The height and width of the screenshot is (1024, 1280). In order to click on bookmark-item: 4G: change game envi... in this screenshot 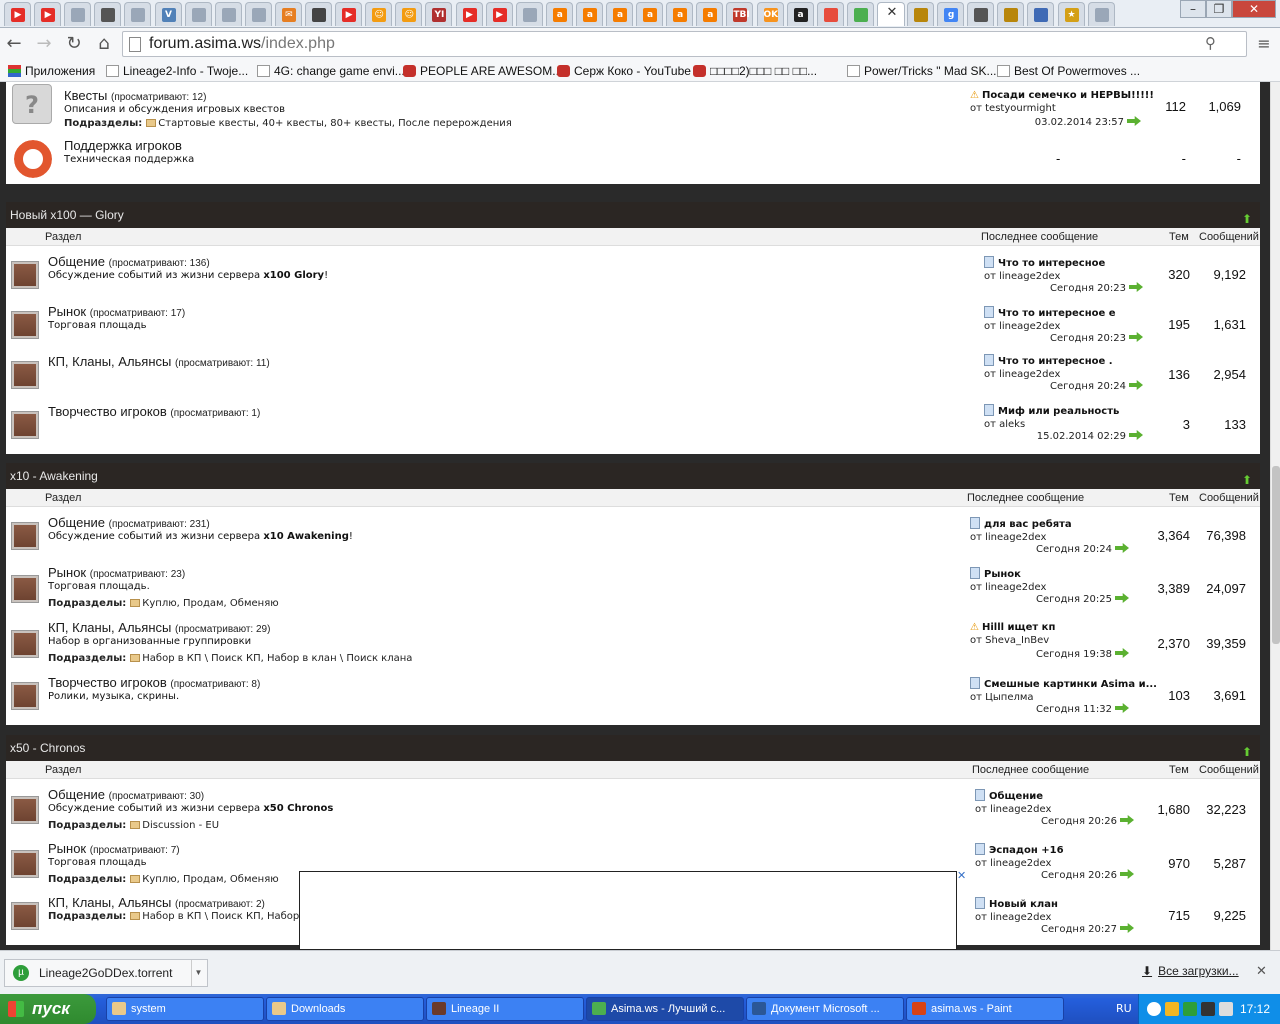, I will do `click(331, 71)`.